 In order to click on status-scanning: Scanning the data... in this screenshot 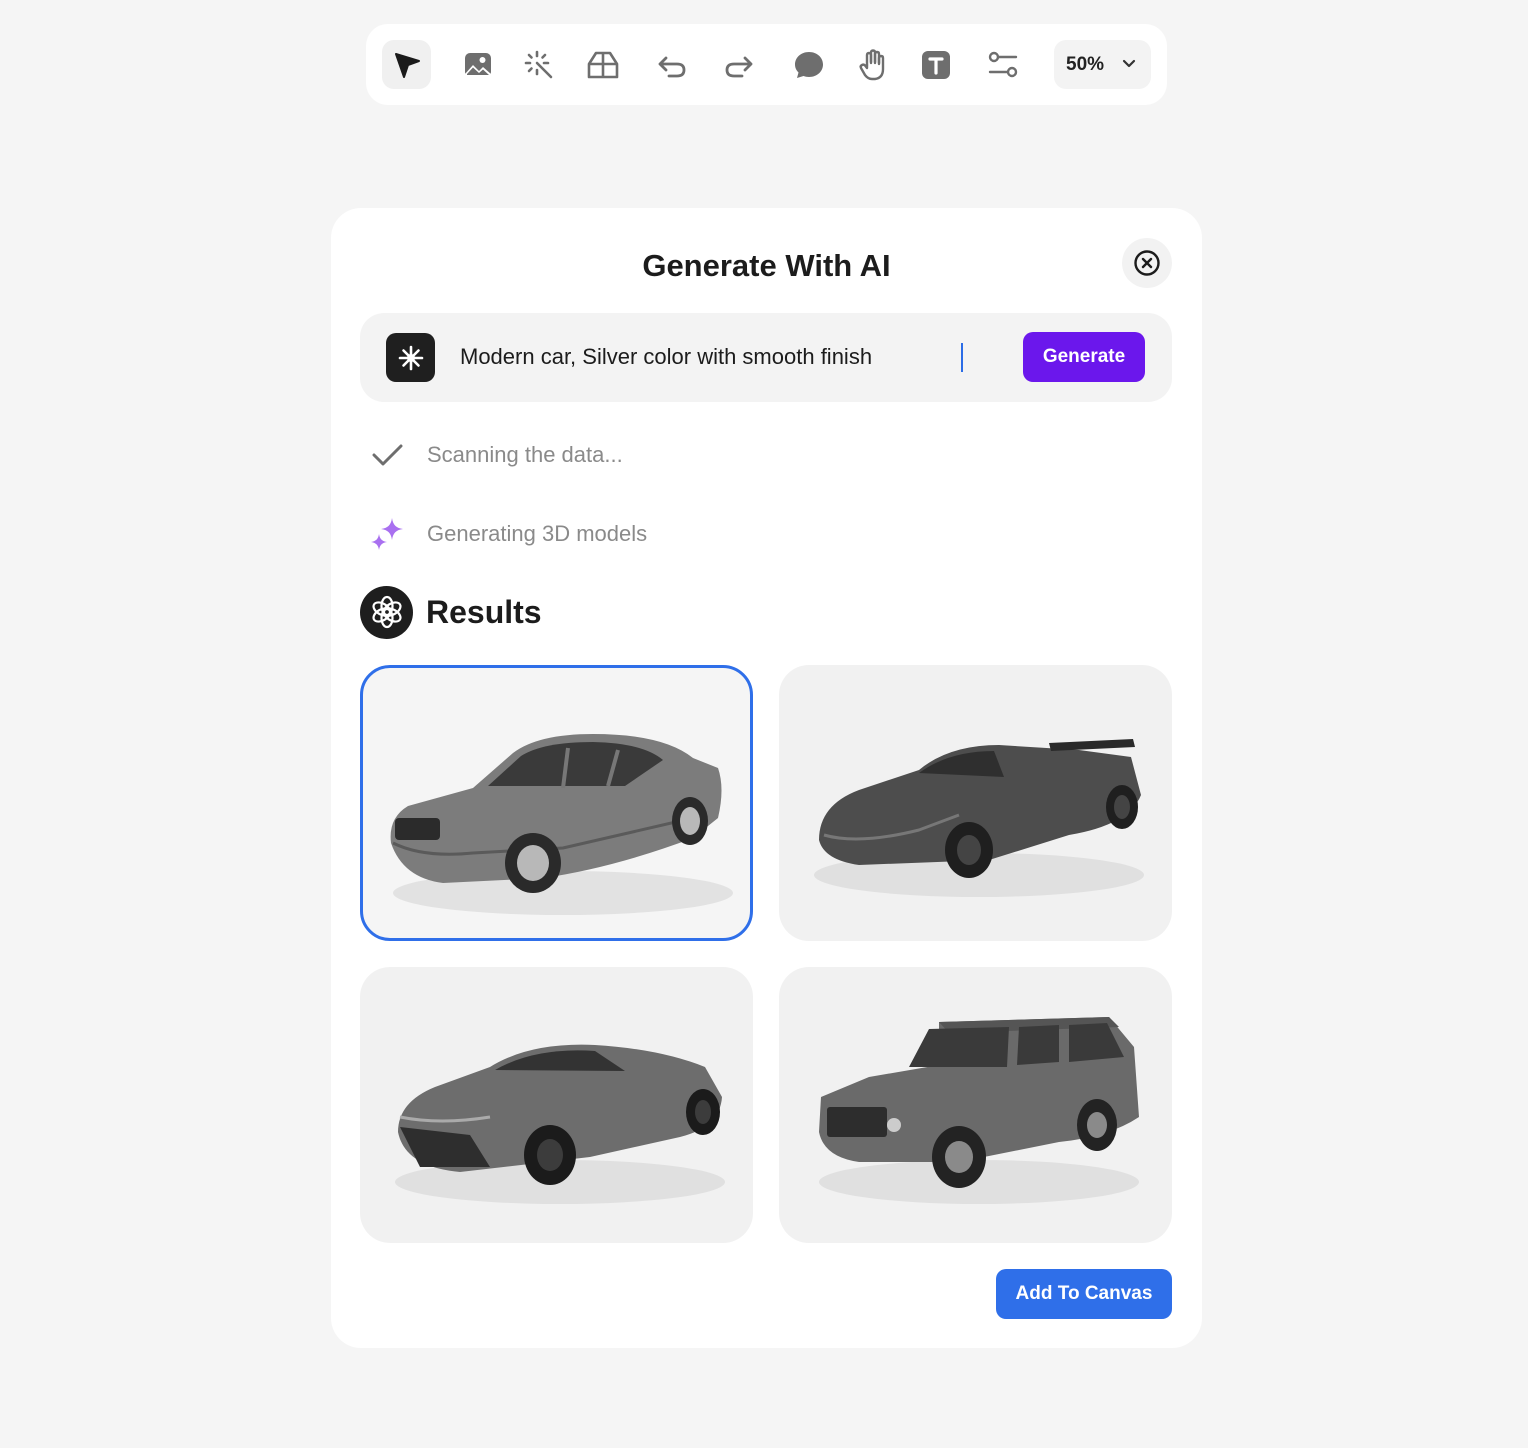, I will do `click(495, 455)`.